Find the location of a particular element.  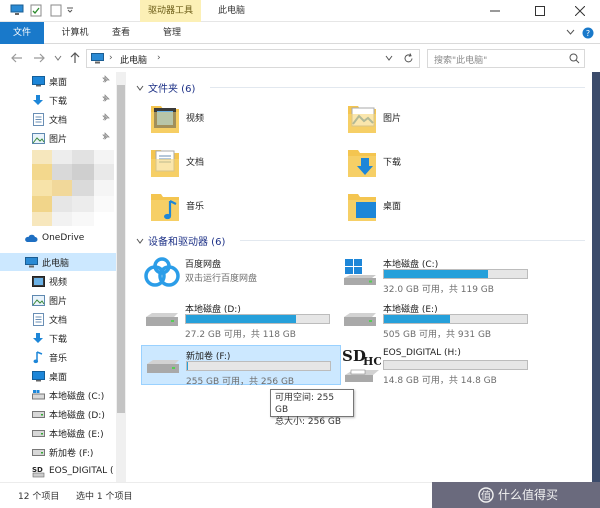

search-placeholder: 搜索"此电脑" is located at coordinates (461, 61).